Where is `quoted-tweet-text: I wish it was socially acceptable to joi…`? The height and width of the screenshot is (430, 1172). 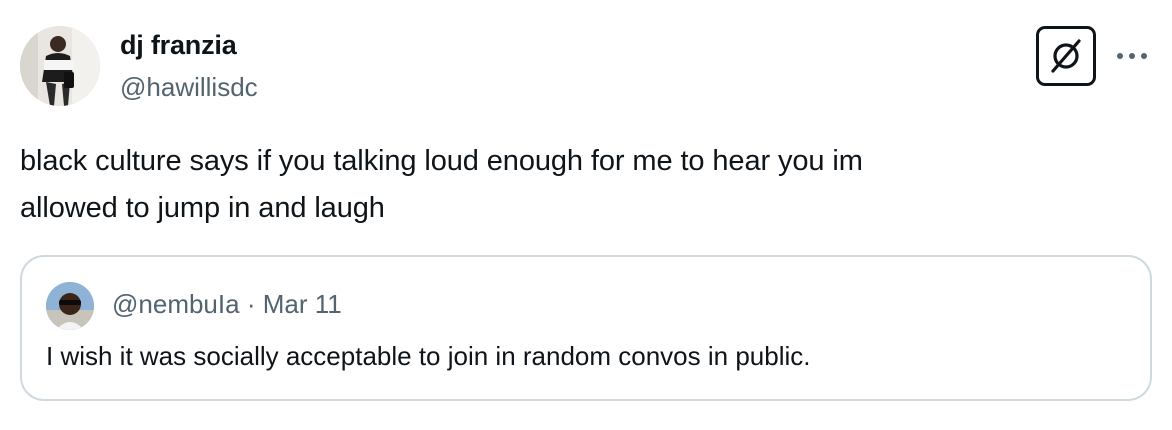
quoted-tweet-text: I wish it was socially acceptable to joi… is located at coordinates (428, 356).